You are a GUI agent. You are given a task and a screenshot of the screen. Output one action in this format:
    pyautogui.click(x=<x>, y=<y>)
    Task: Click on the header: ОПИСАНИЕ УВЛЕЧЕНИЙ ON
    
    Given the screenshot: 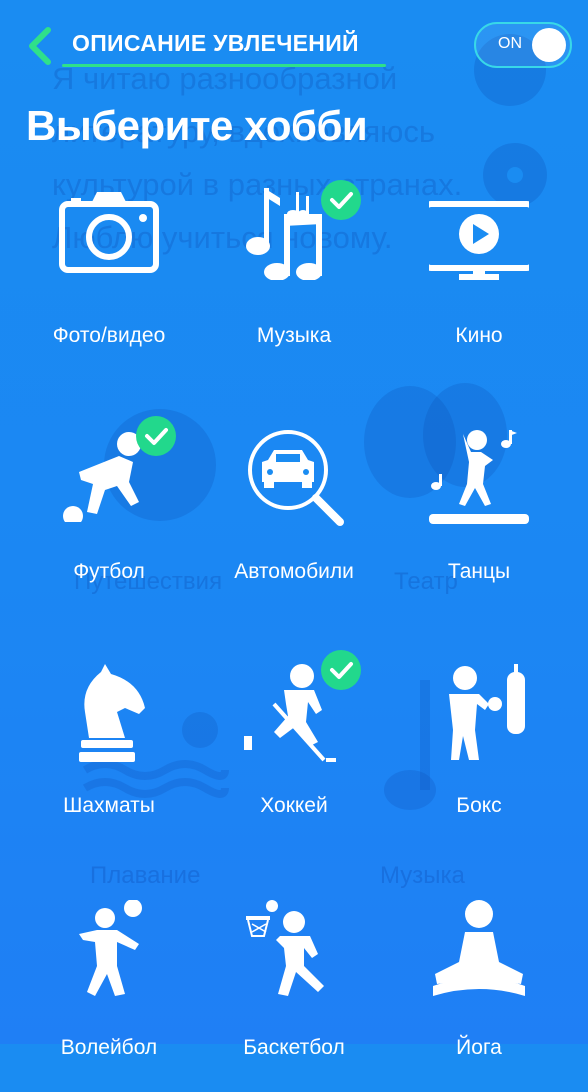 What is the action you would take?
    pyautogui.click(x=294, y=45)
    